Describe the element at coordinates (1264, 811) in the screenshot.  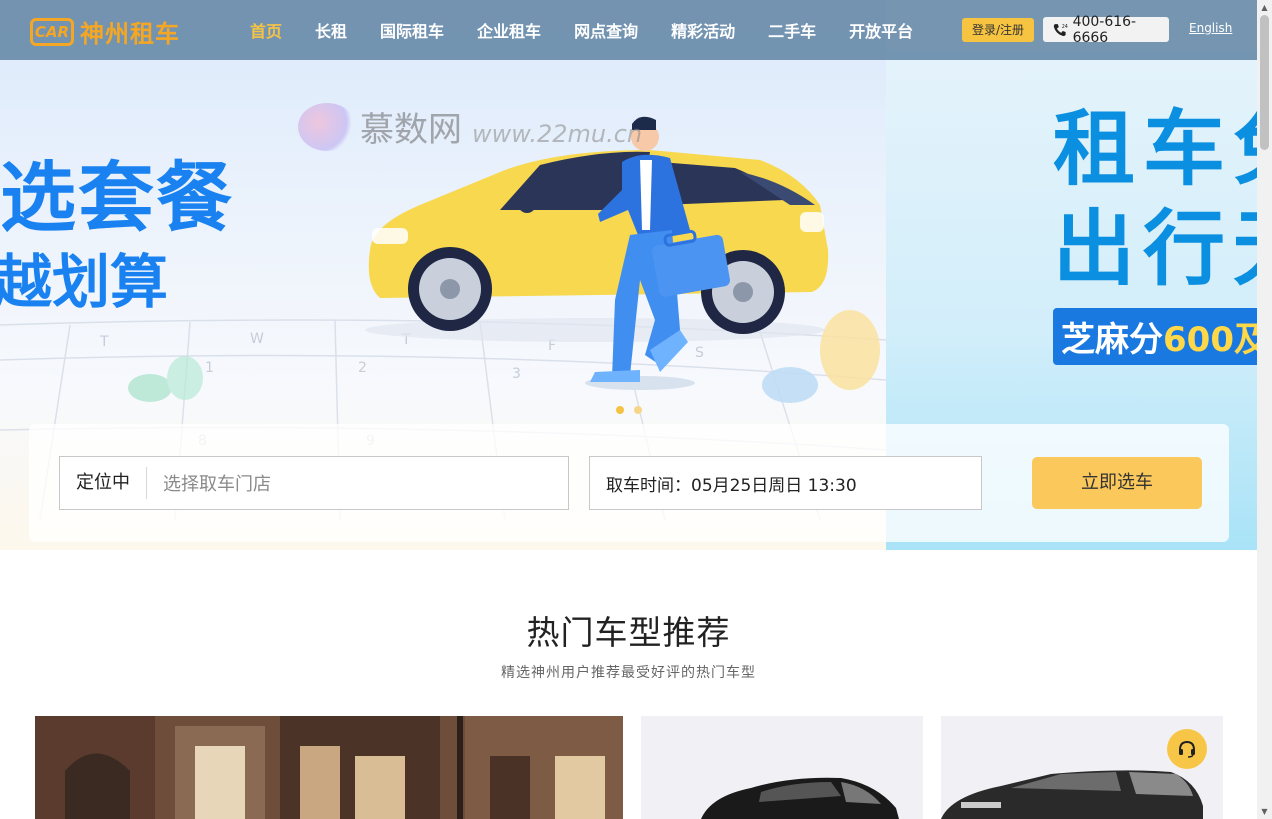
I see `scroll-down-icon: ▼` at that location.